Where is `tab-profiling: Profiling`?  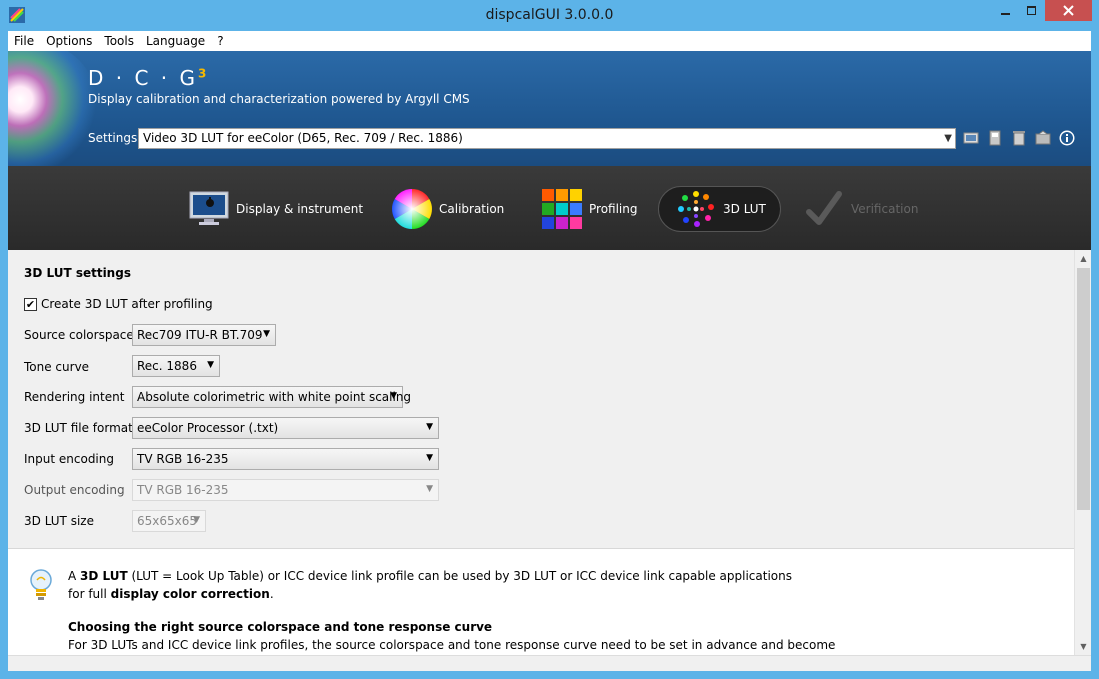 tab-profiling: Profiling is located at coordinates (589, 209).